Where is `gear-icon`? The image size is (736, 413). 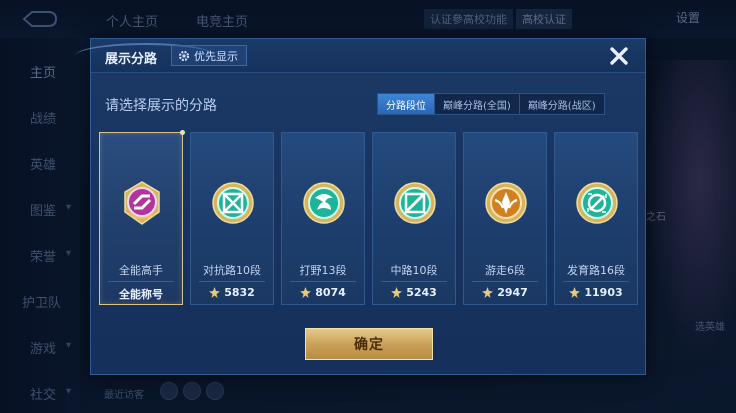 gear-icon is located at coordinates (184, 55).